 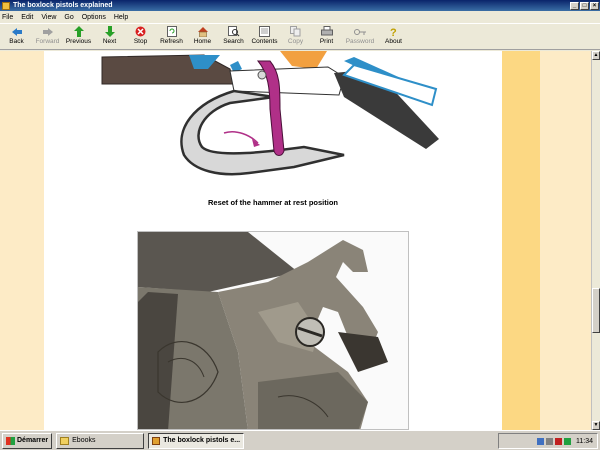 What do you see at coordinates (121, 17) in the screenshot?
I see `menu-help: Help` at bounding box center [121, 17].